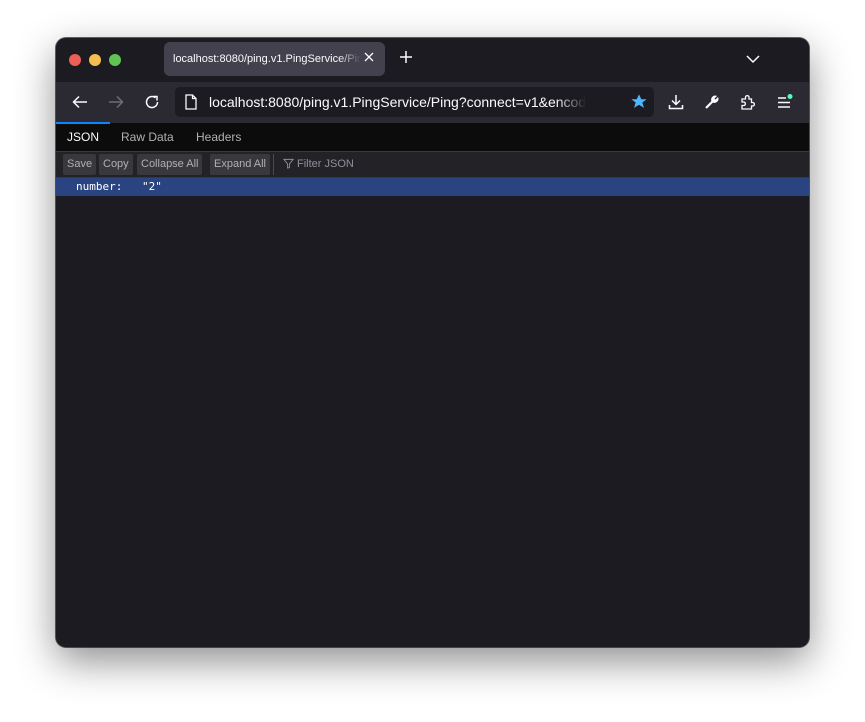  Describe the element at coordinates (432, 187) in the screenshot. I see `json-row: number: "2"` at that location.